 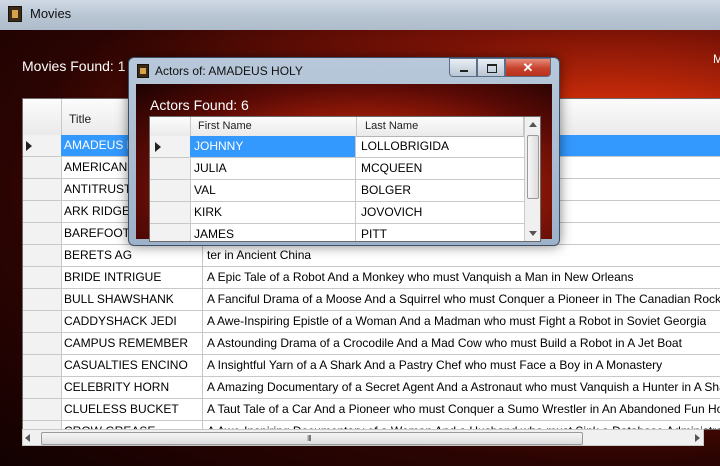 I want to click on first-name-cell: KIRK, so click(x=273, y=212).